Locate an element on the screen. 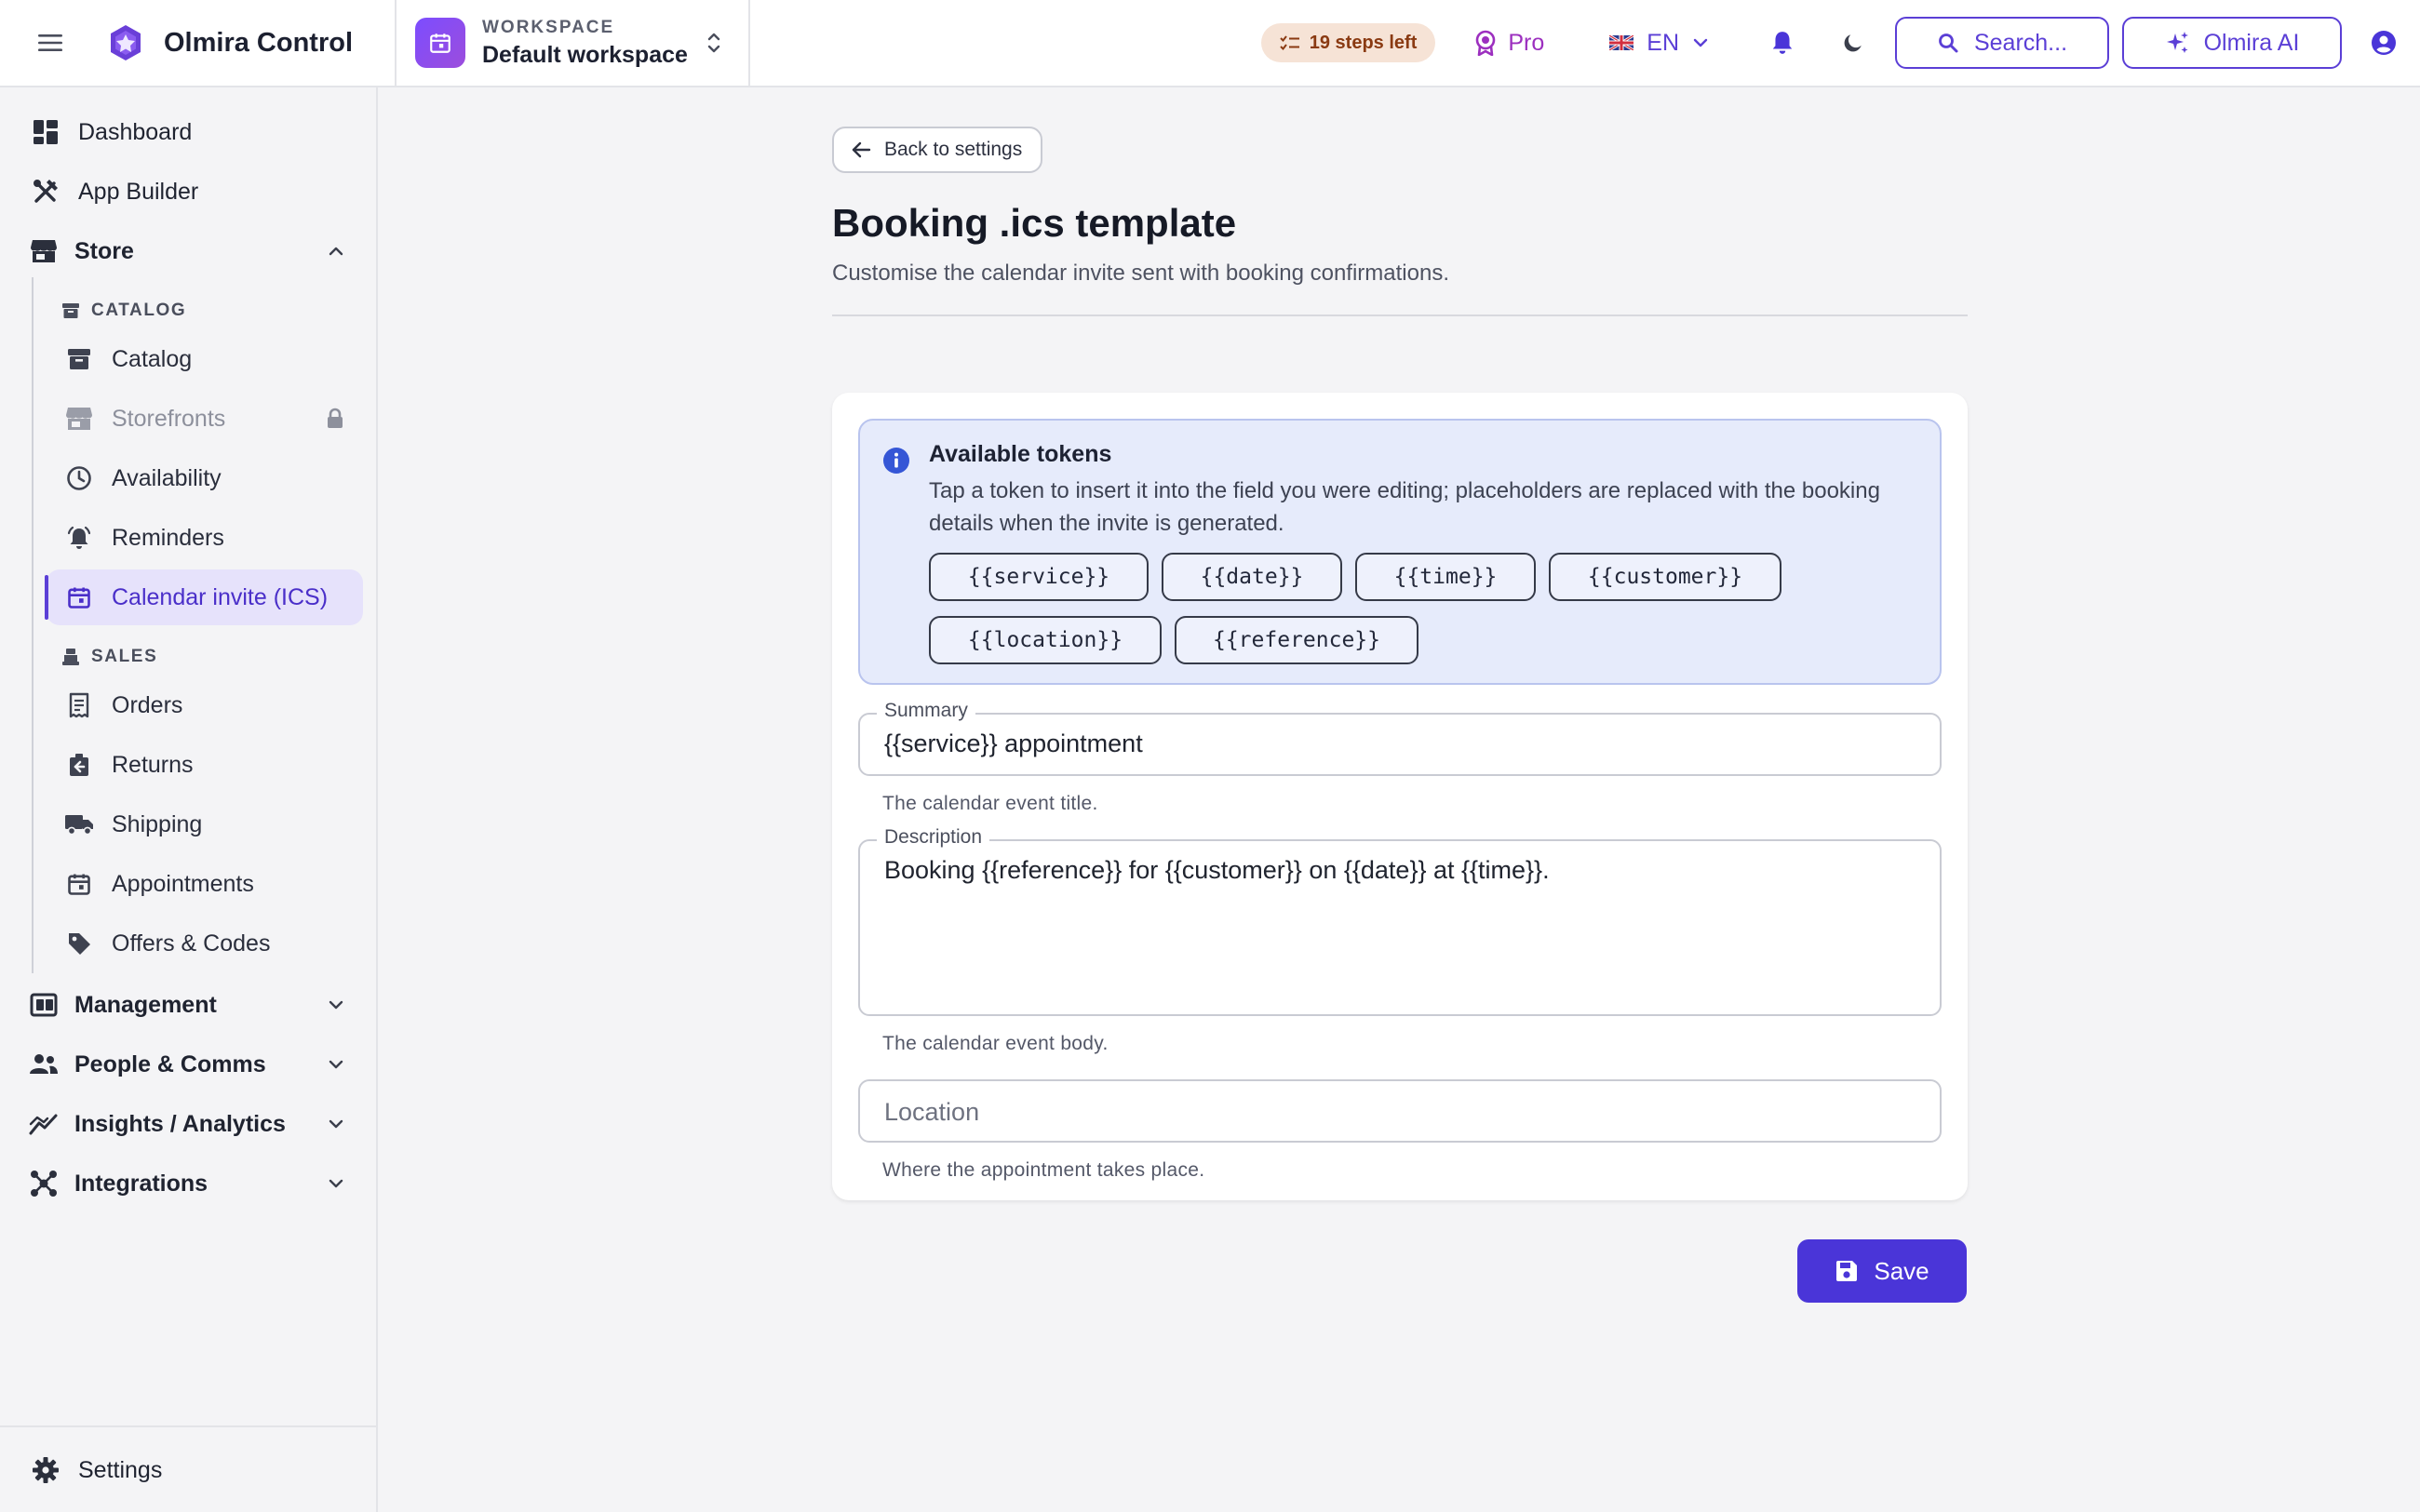  plan-label: Pro is located at coordinates (1526, 42).